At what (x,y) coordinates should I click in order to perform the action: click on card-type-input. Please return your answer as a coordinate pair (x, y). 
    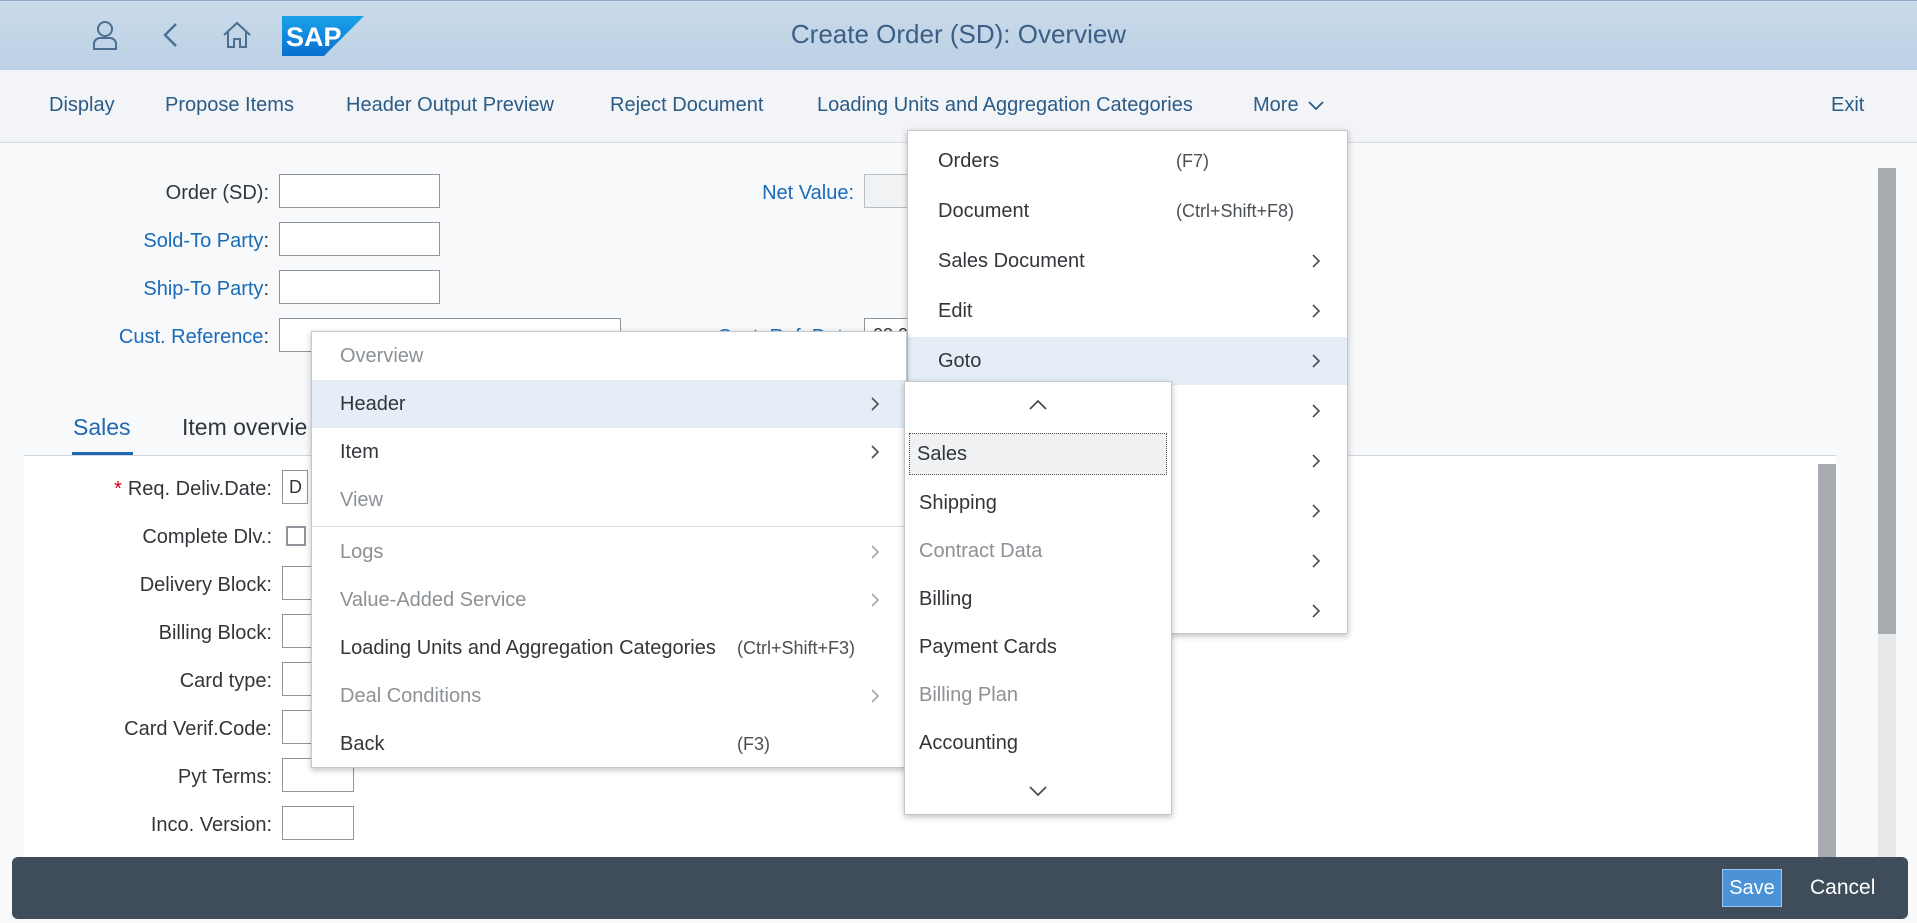
    Looking at the image, I should click on (297, 679).